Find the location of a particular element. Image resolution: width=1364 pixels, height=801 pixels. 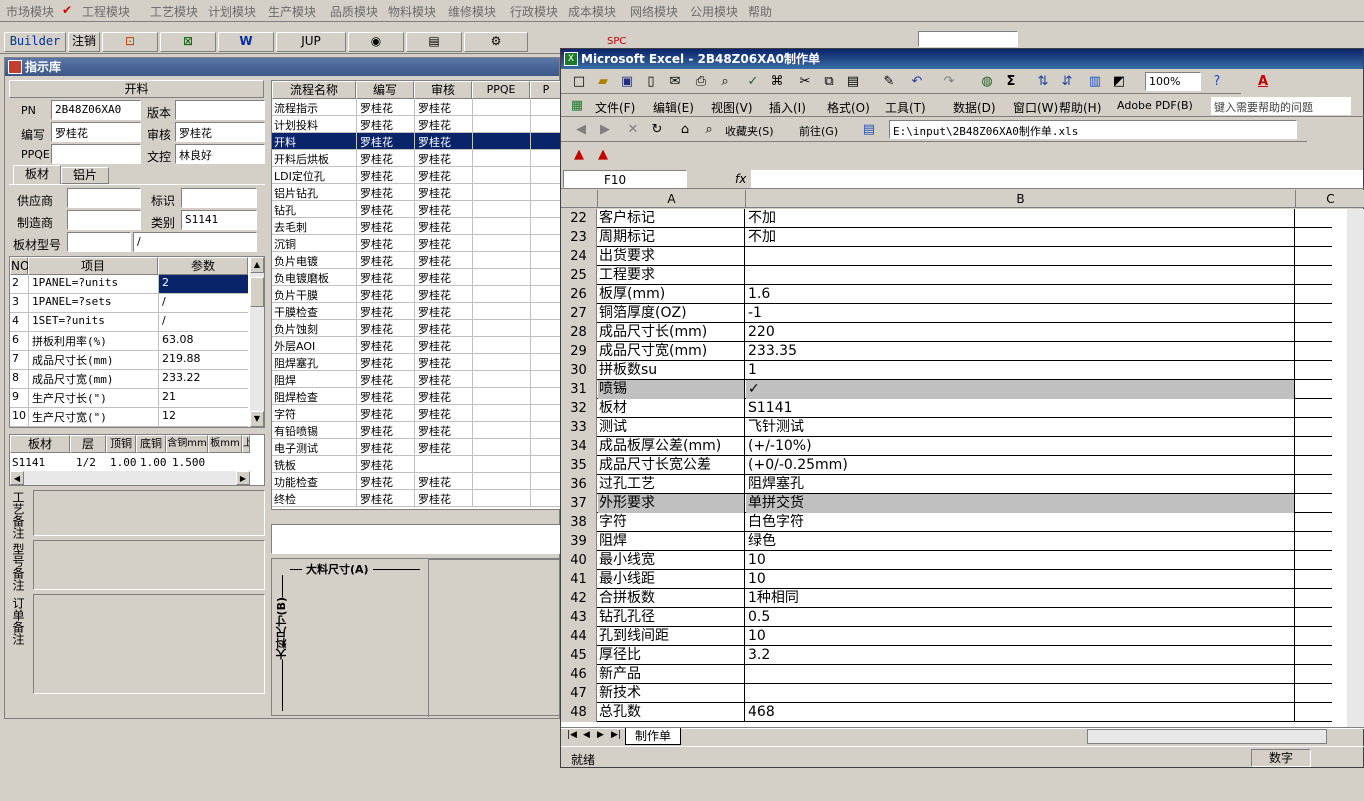

cell-a: 最小线距 is located at coordinates (671, 579).